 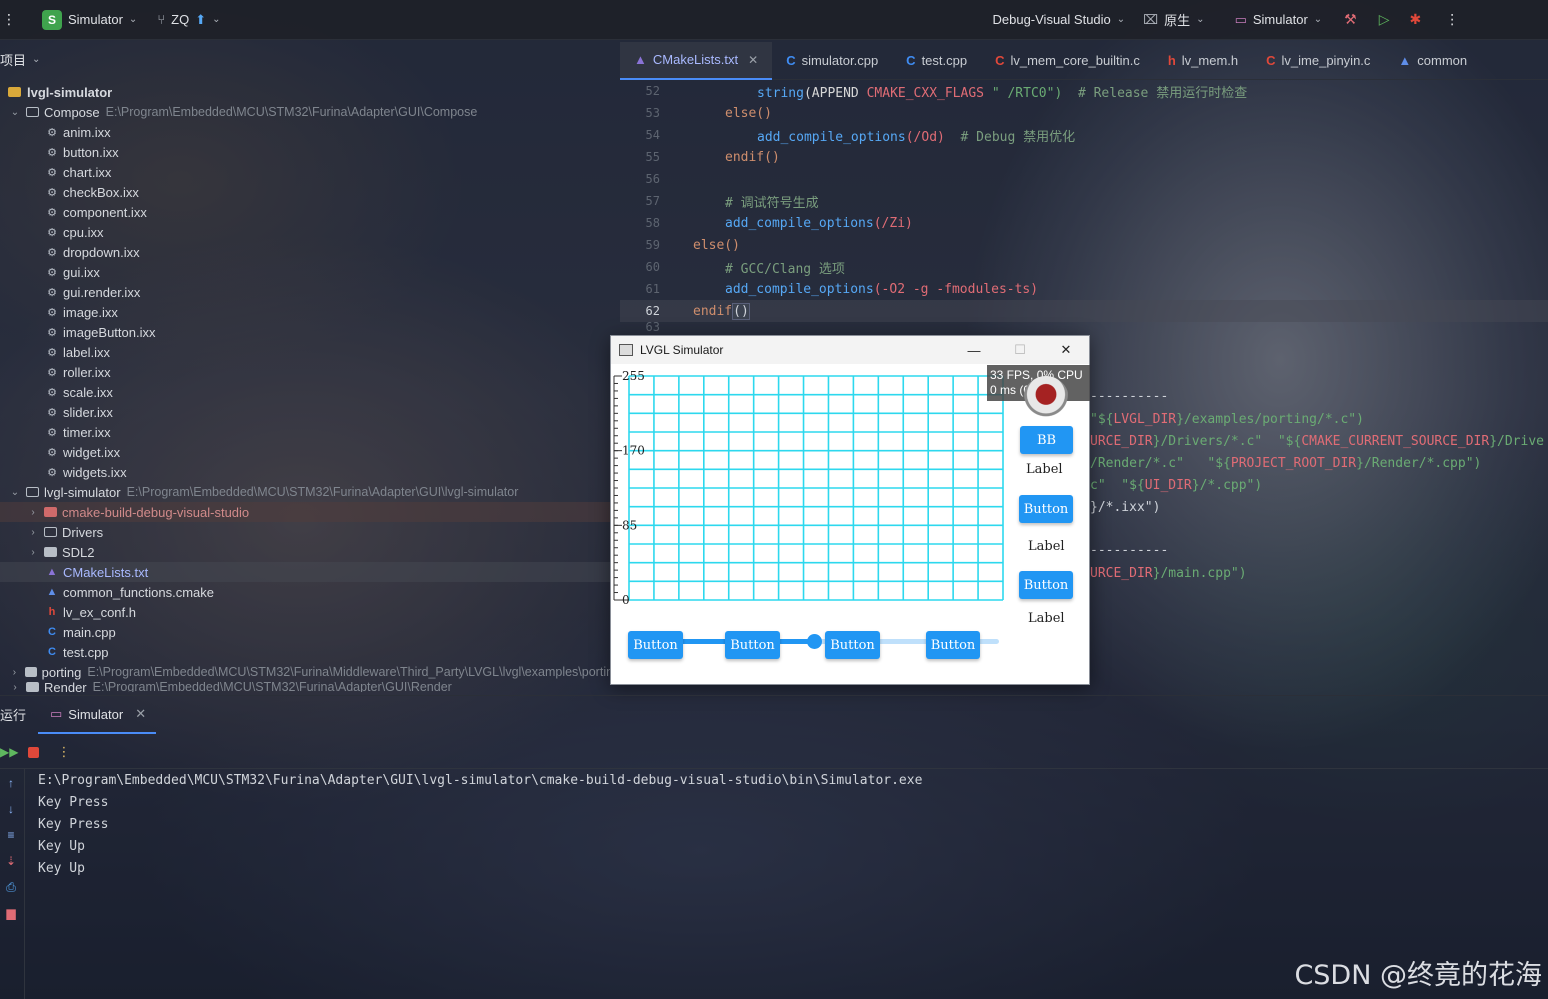 I want to click on tree-label: checkBox.ixx, so click(x=101, y=192).